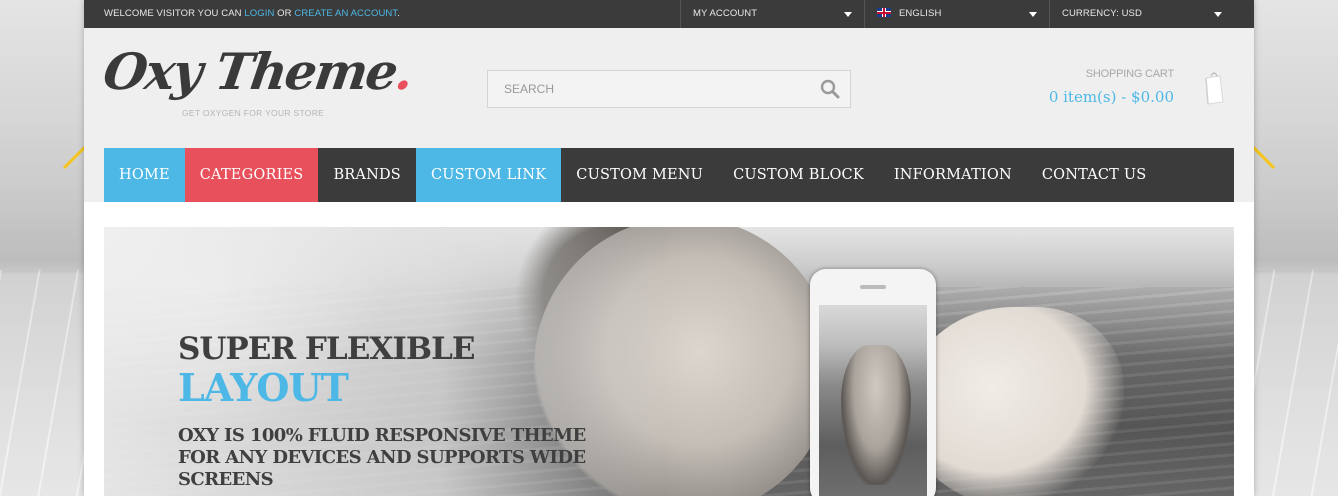  Describe the element at coordinates (144, 175) in the screenshot. I see `nav-item-home: HOME` at that location.